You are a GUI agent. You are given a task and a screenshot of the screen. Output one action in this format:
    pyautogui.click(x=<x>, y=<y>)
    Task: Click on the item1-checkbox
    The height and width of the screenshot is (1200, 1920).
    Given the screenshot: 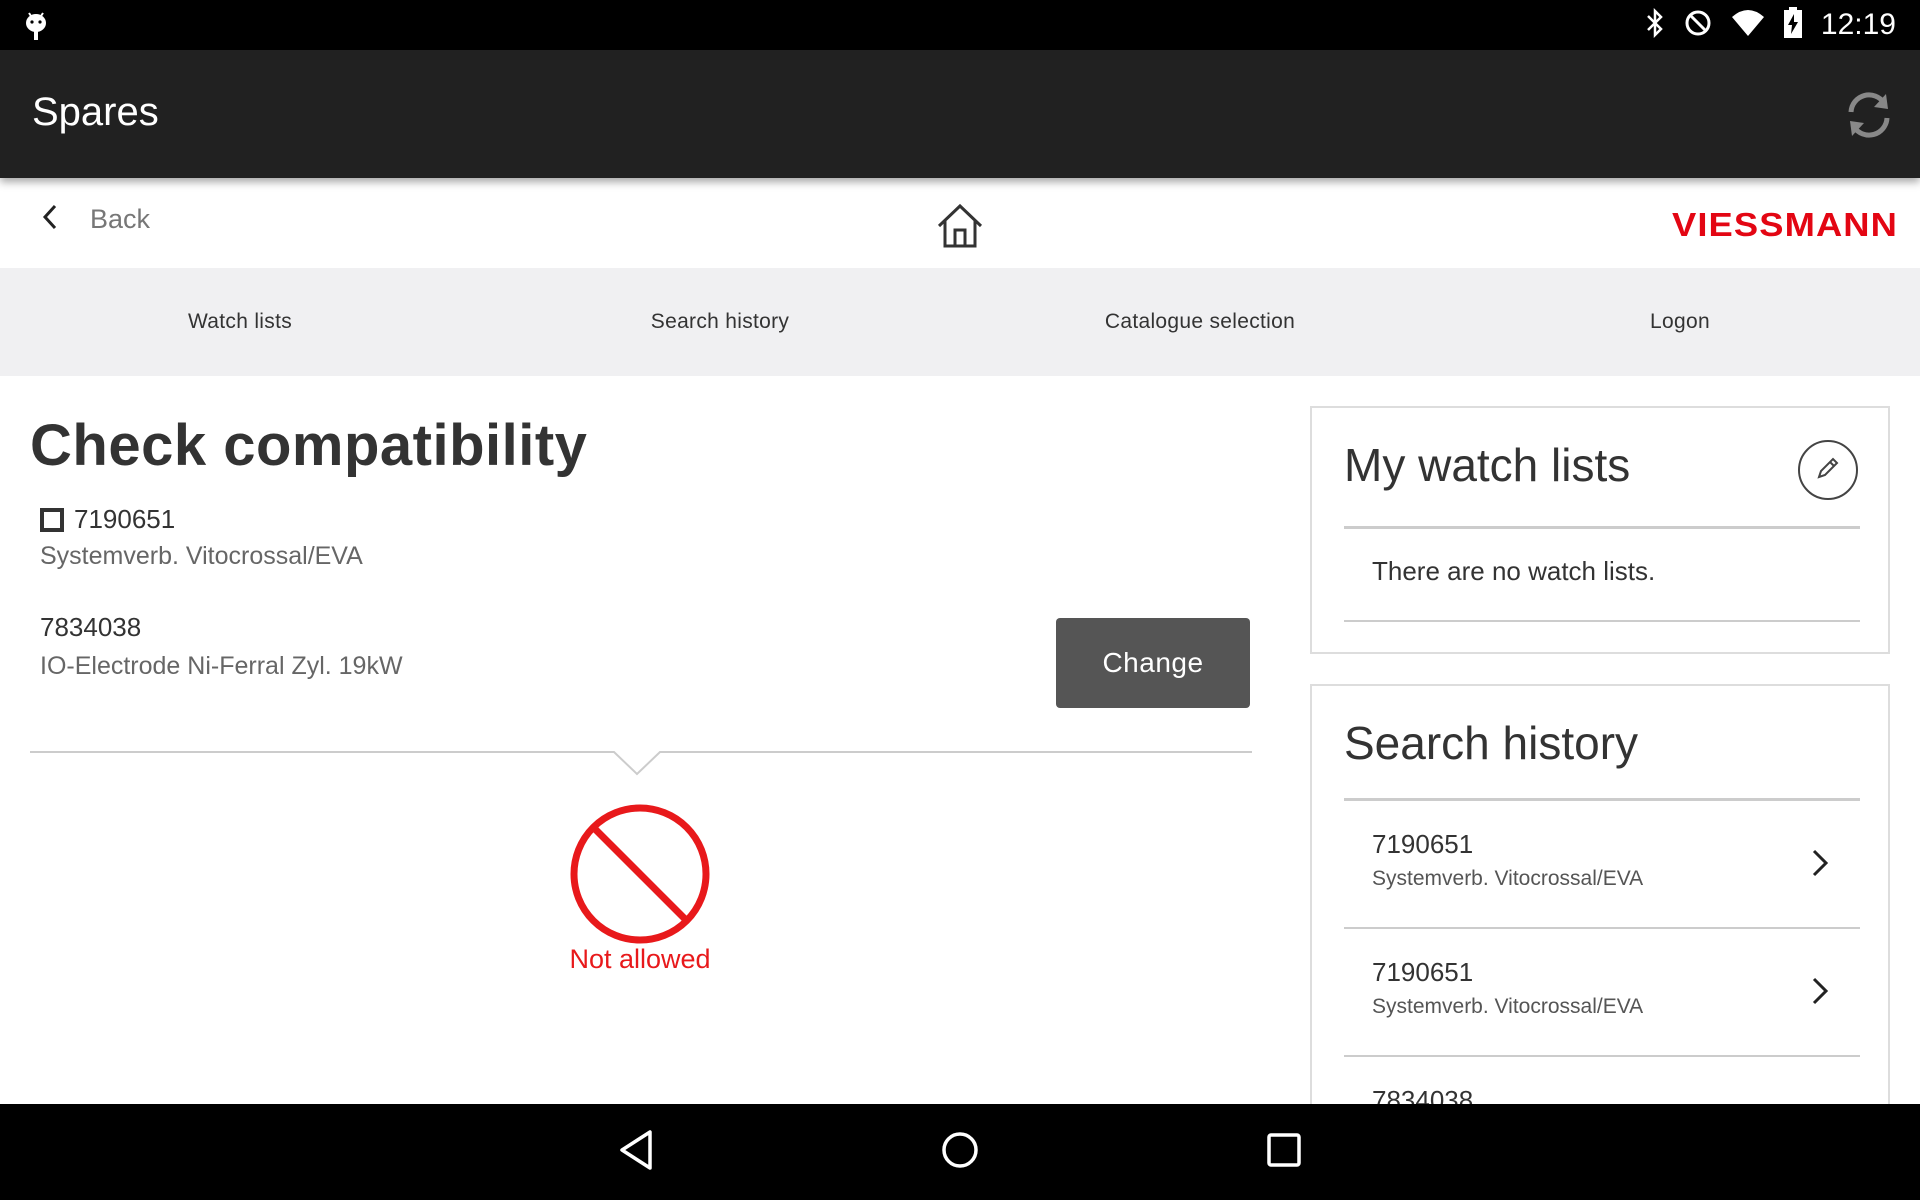 What is the action you would take?
    pyautogui.click(x=52, y=519)
    